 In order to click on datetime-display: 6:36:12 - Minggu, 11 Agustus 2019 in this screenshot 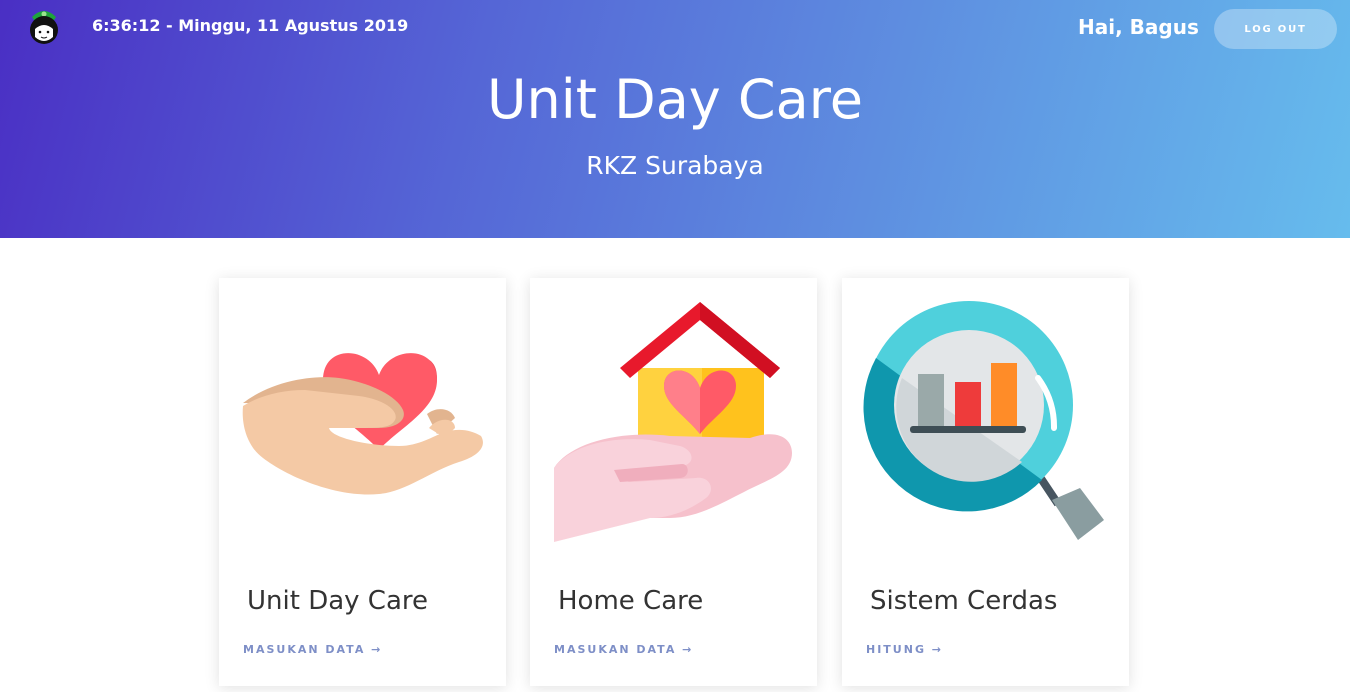, I will do `click(250, 25)`.